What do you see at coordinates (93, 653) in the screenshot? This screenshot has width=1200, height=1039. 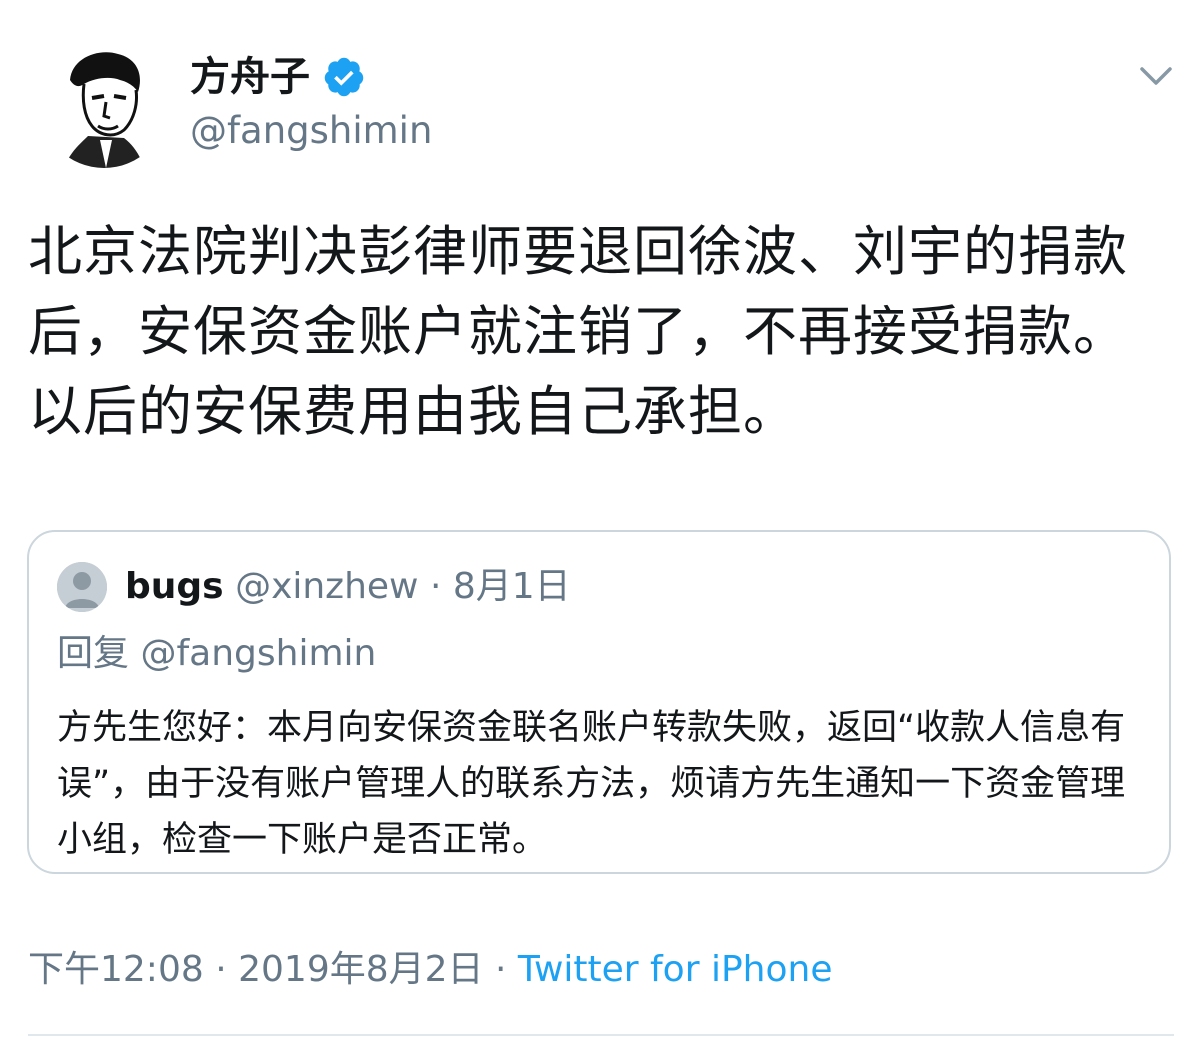 I see `reply-prefix: 回复` at bounding box center [93, 653].